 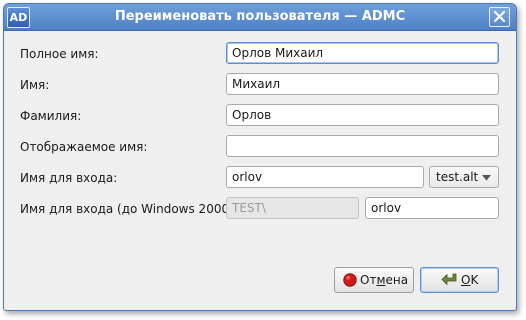 What do you see at coordinates (397, 280) in the screenshot?
I see `cancel-label-suffix: ена` at bounding box center [397, 280].